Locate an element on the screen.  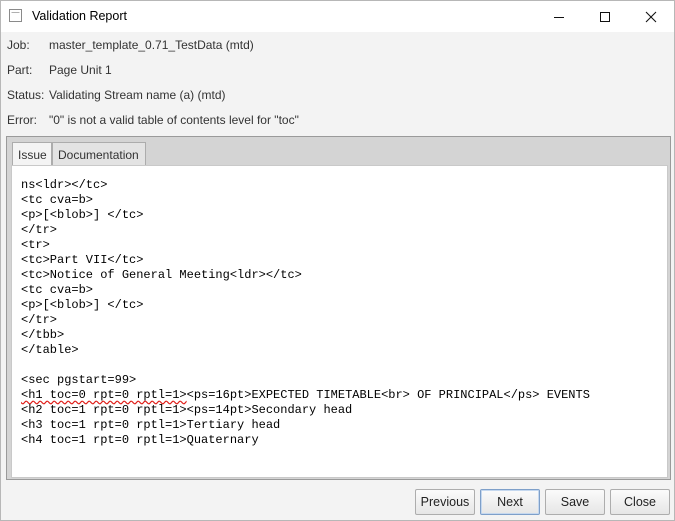
status-value: Validating Stream name (a) (mtd) is located at coordinates (137, 95).